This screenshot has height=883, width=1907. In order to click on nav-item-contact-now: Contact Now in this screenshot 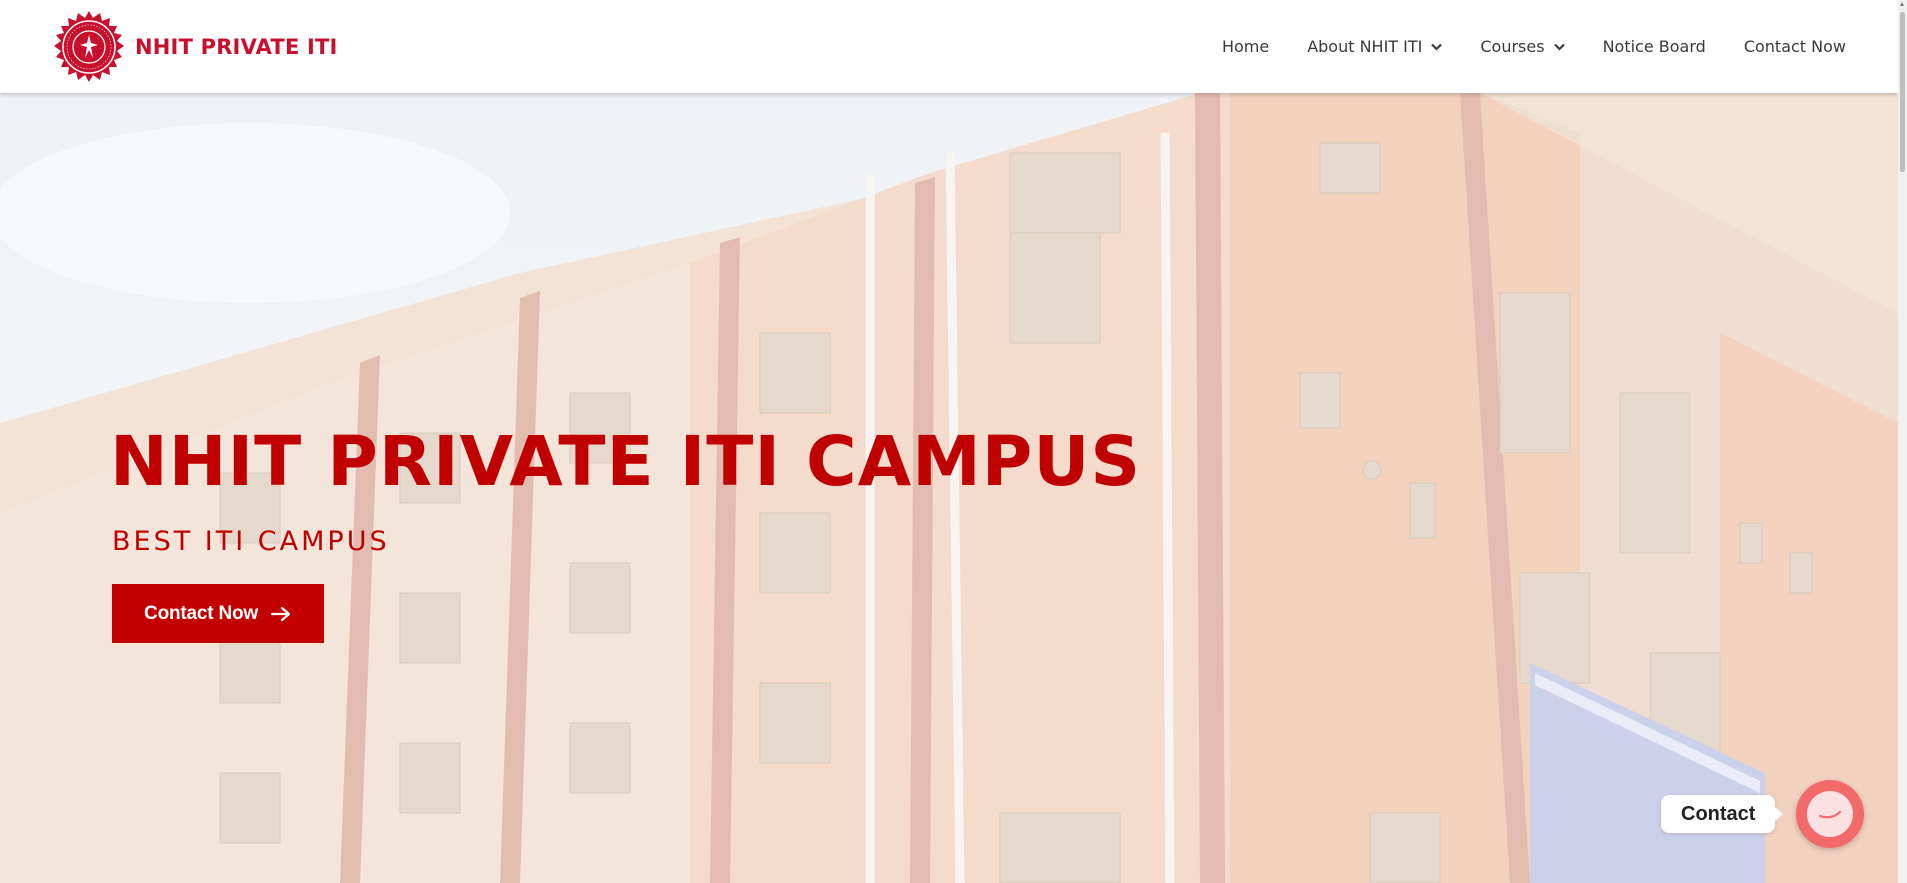, I will do `click(1795, 46)`.